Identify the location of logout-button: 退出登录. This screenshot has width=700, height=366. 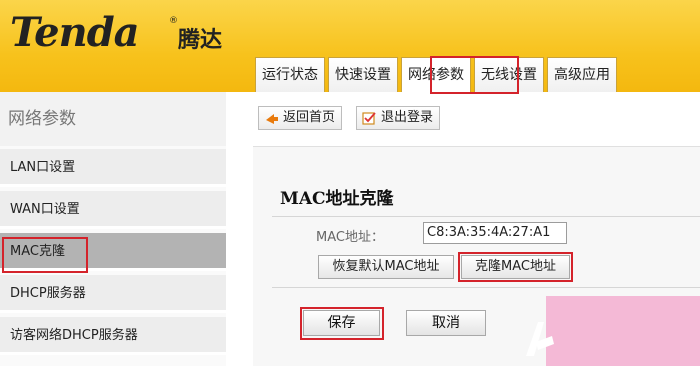
(398, 118).